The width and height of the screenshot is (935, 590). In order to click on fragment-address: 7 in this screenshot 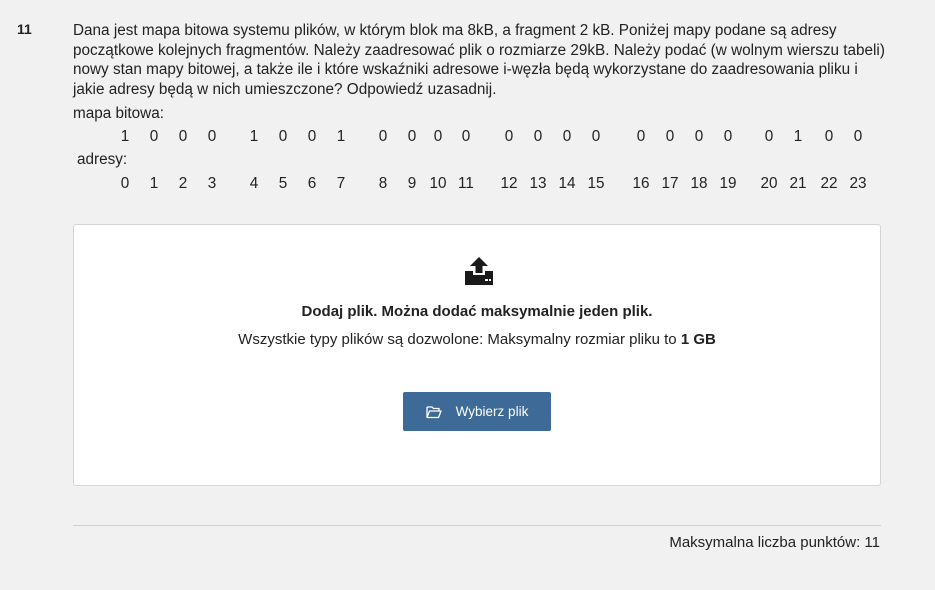, I will do `click(341, 183)`.